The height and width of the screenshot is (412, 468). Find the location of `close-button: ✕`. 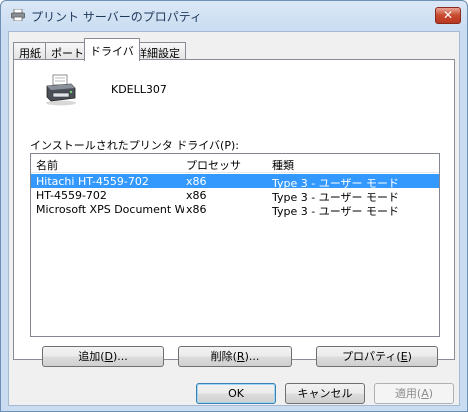

close-button: ✕ is located at coordinates (448, 15).